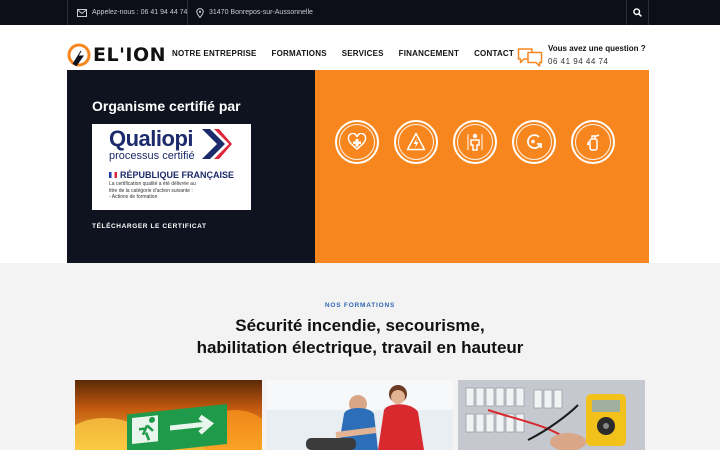 The image size is (720, 450). I want to click on electrical-panel-multimeter-image, so click(551, 415).